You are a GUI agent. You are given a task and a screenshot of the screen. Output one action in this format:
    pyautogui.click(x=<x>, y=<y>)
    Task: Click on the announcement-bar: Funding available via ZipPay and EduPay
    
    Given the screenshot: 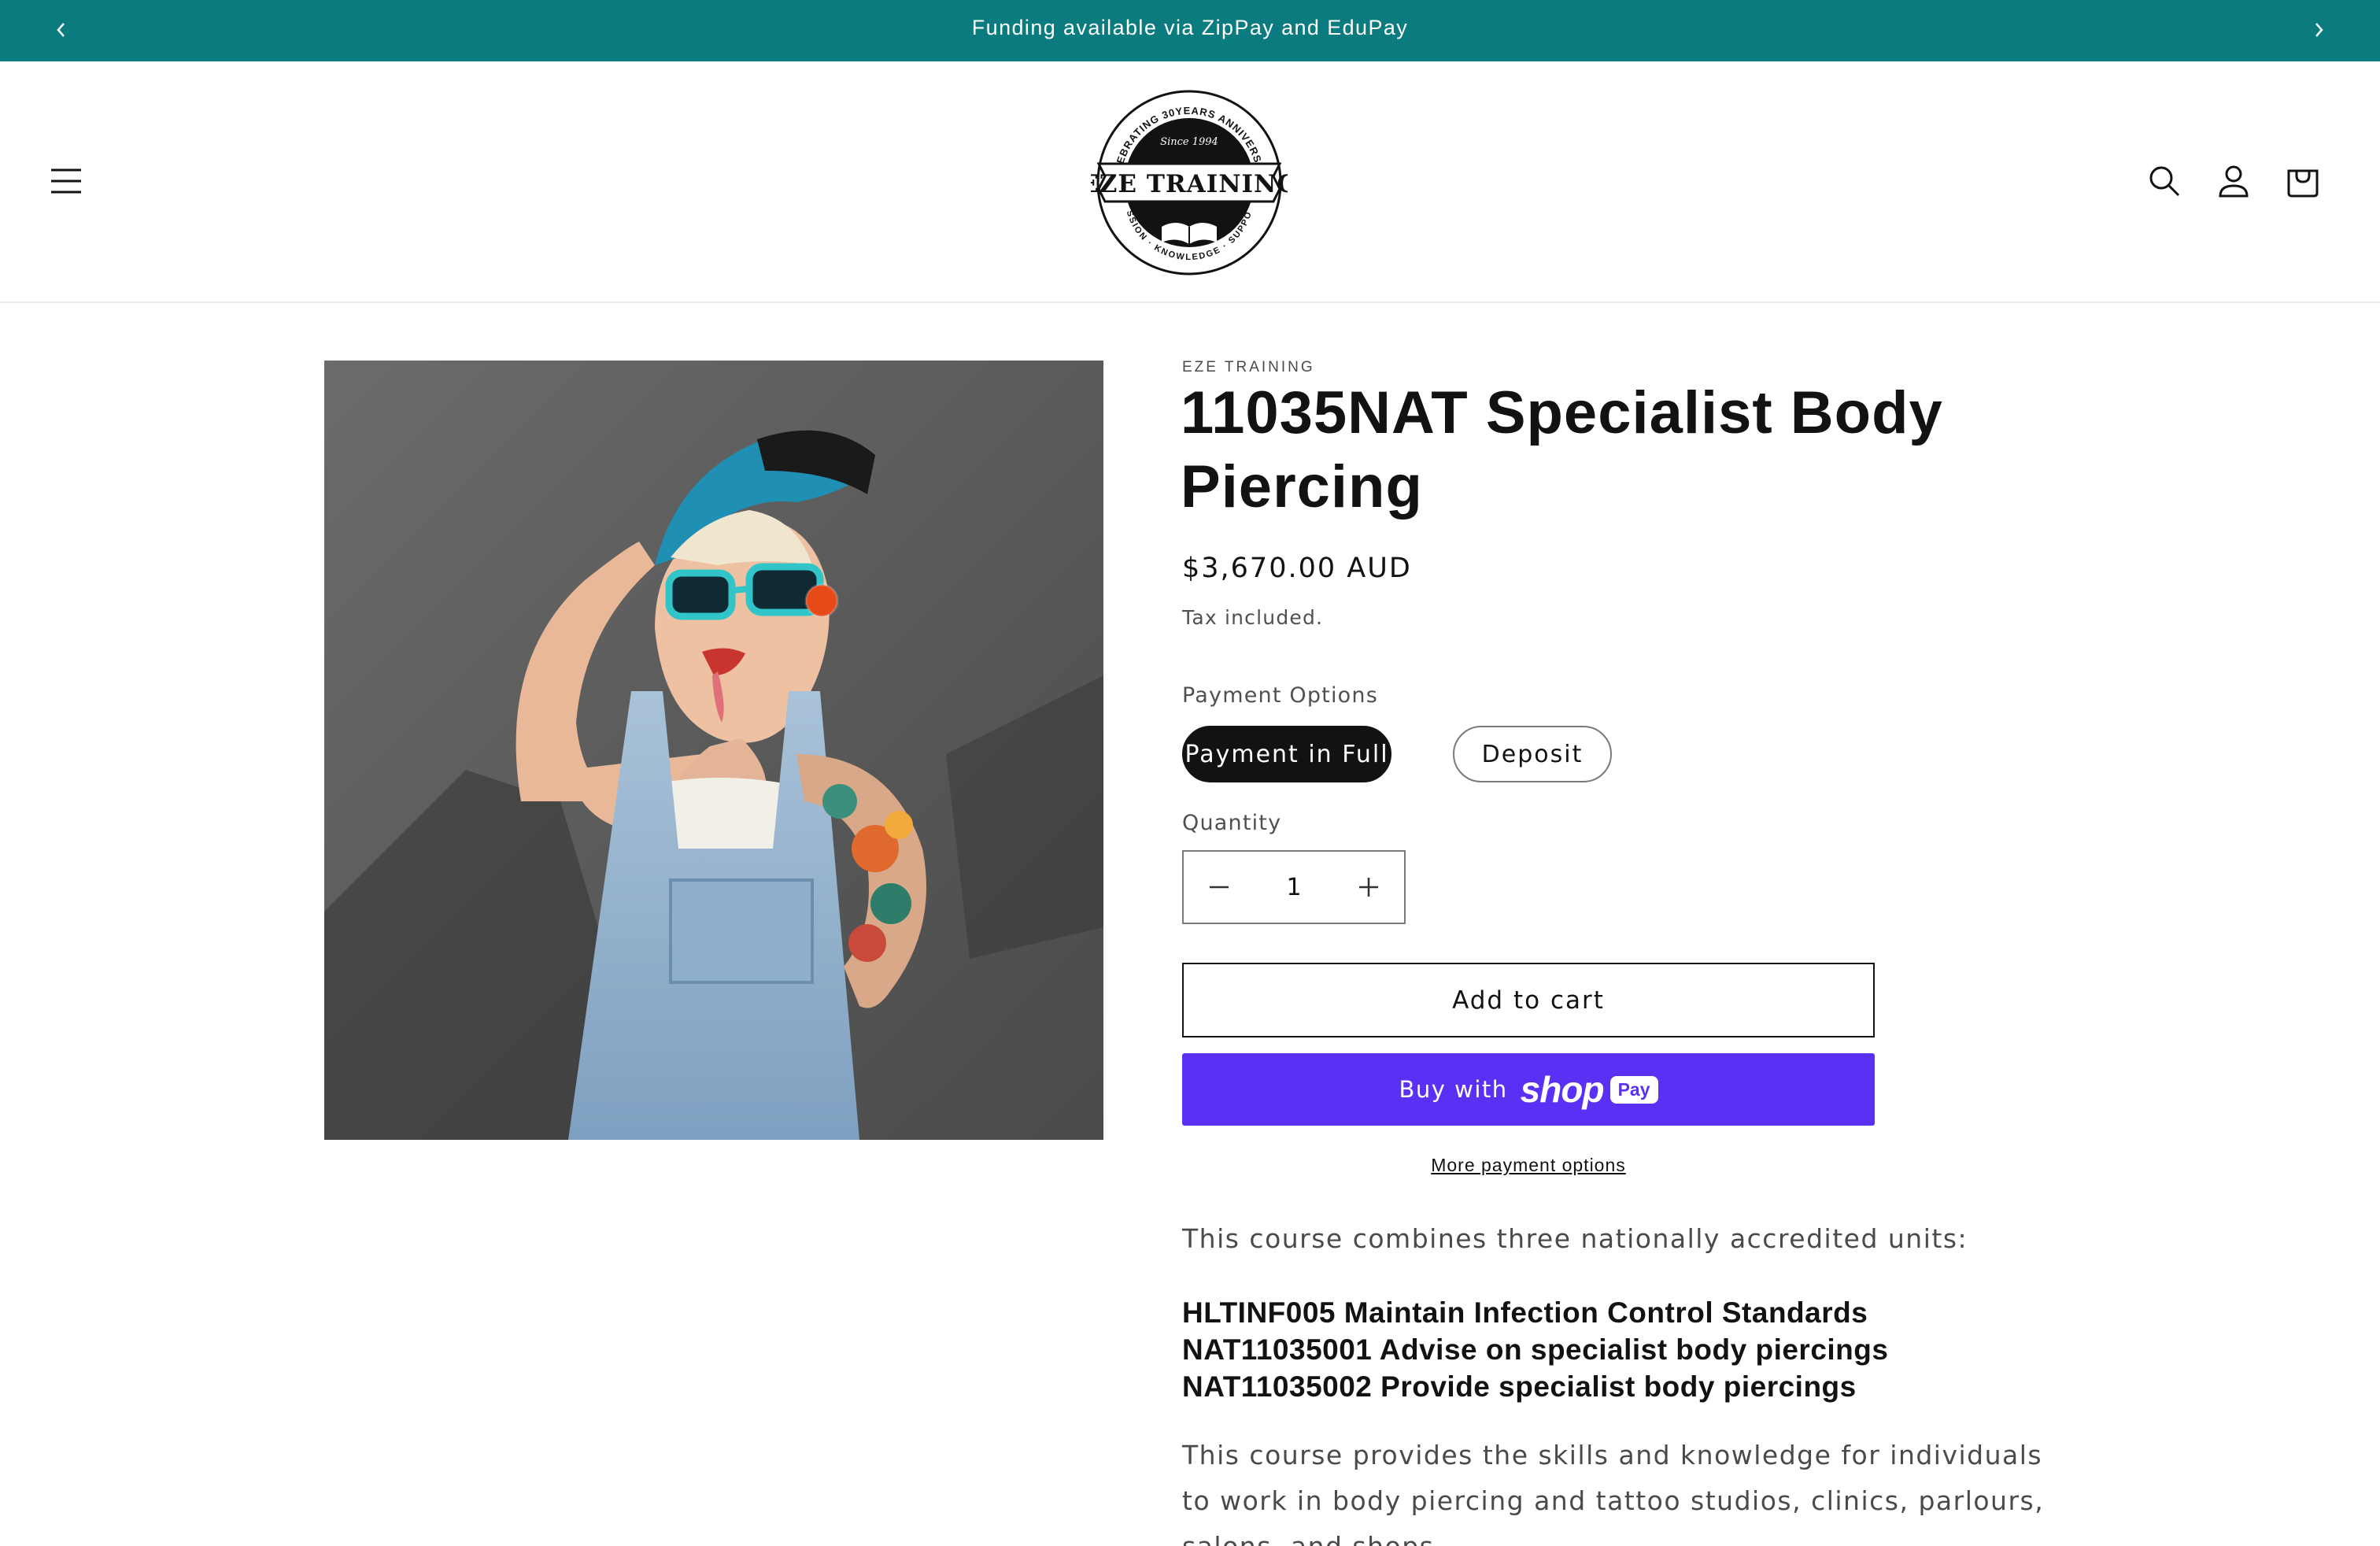 What is the action you would take?
    pyautogui.click(x=1190, y=30)
    